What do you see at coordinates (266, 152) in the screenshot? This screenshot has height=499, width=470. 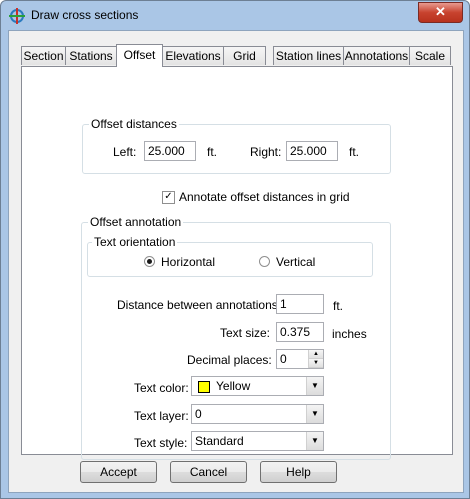 I see `right-offset-label: Right:` at bounding box center [266, 152].